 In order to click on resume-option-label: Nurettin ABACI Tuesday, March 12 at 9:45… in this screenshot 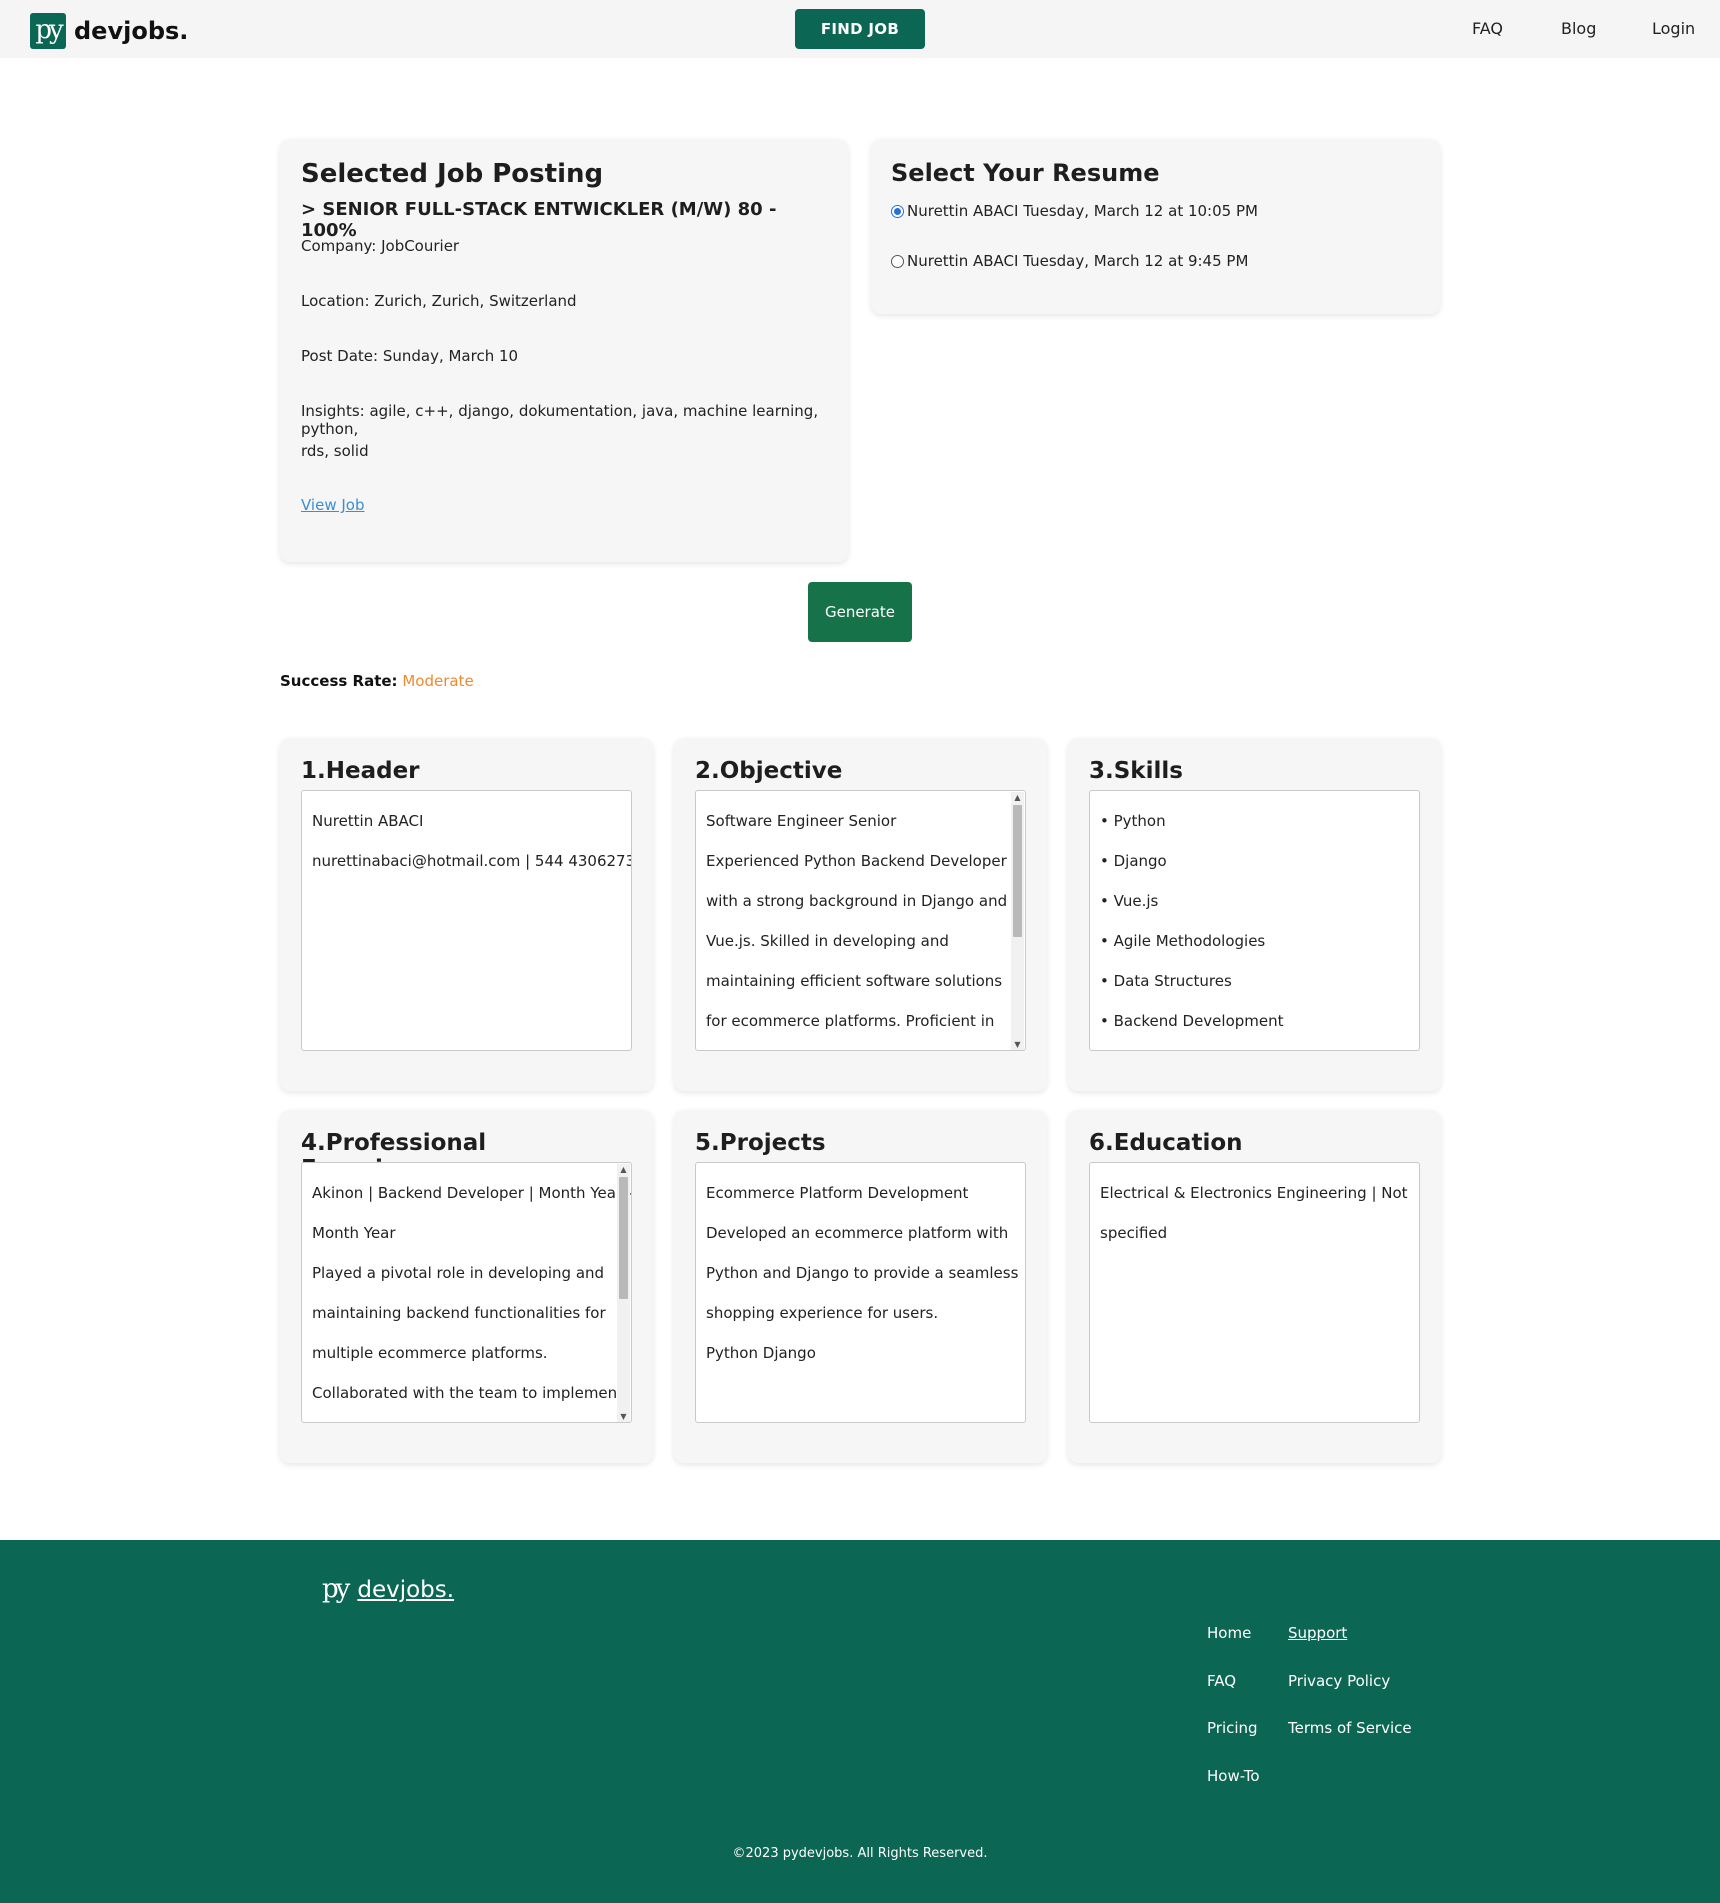, I will do `click(1078, 261)`.